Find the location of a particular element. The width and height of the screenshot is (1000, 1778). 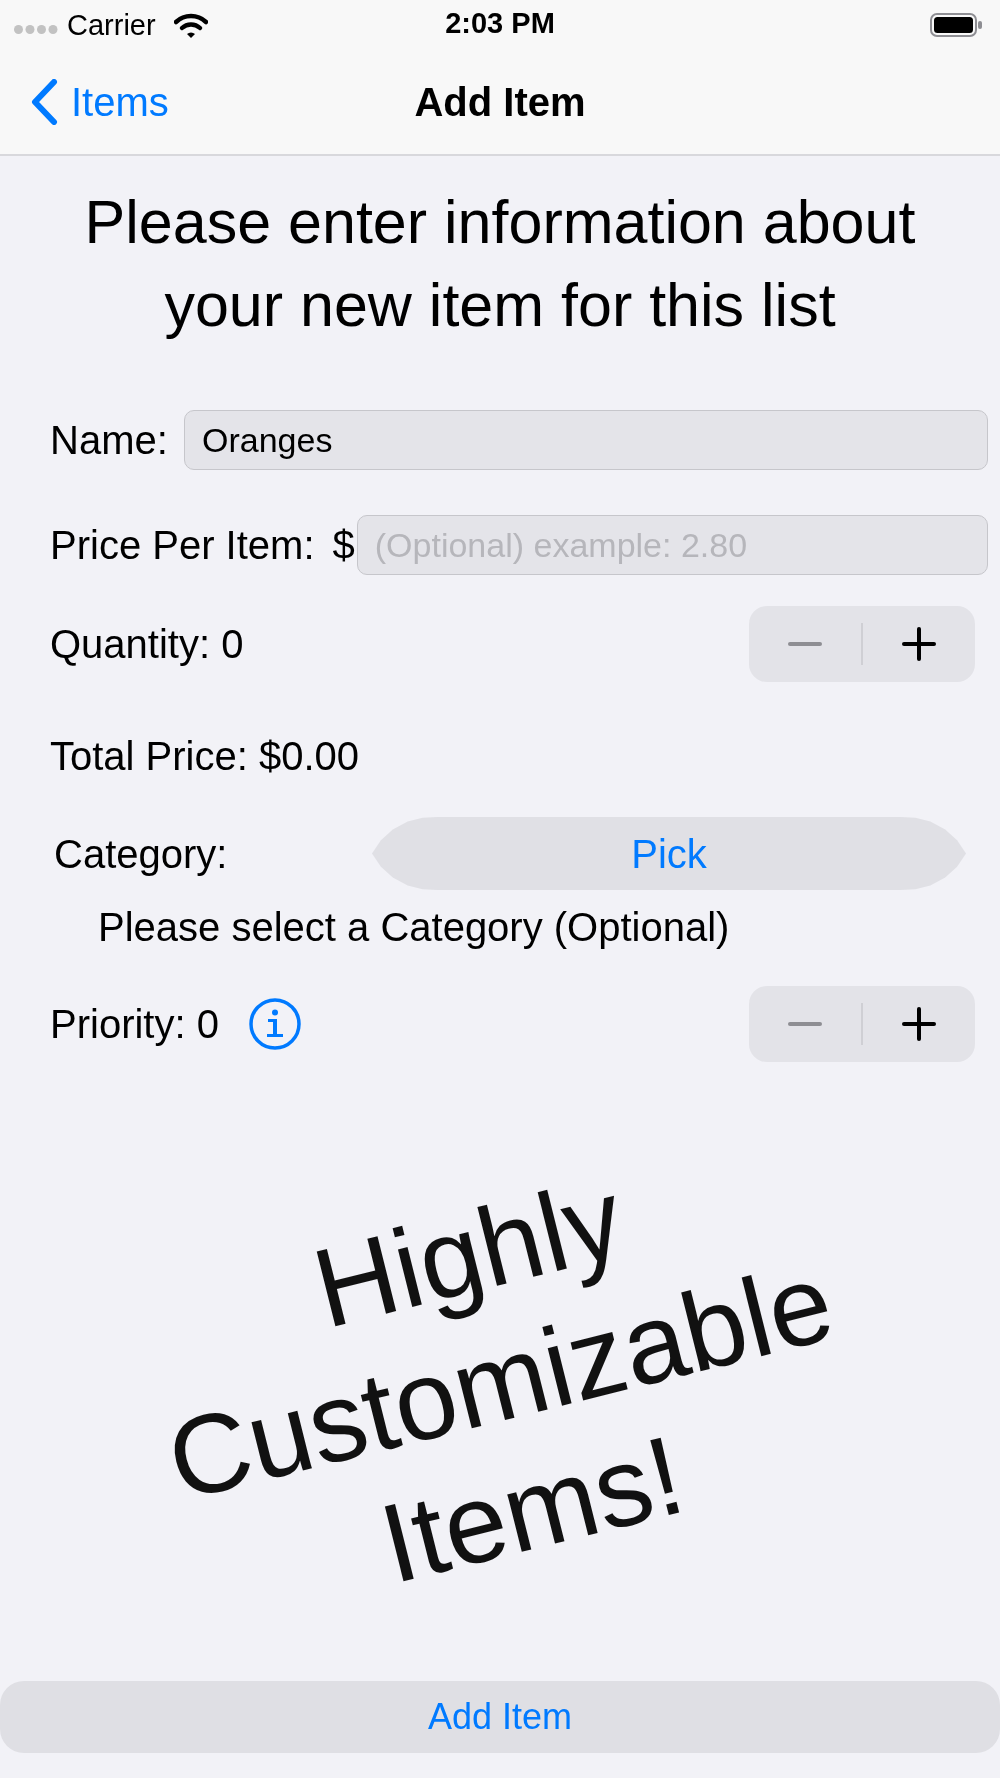

quantity-label: Quantity: 0 is located at coordinates (147, 644).